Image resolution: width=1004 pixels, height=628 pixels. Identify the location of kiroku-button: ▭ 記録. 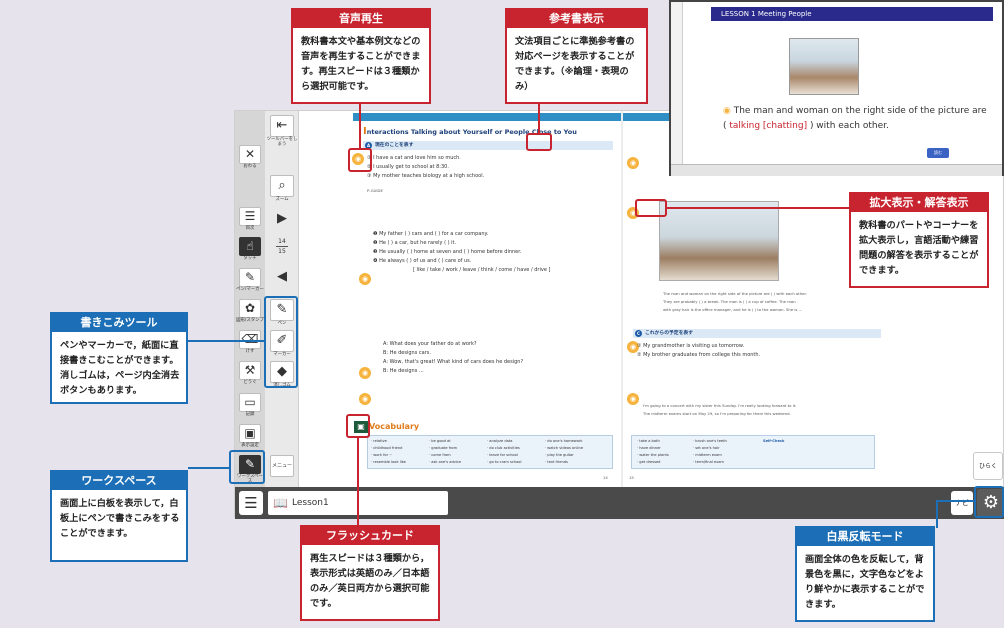
(250, 405).